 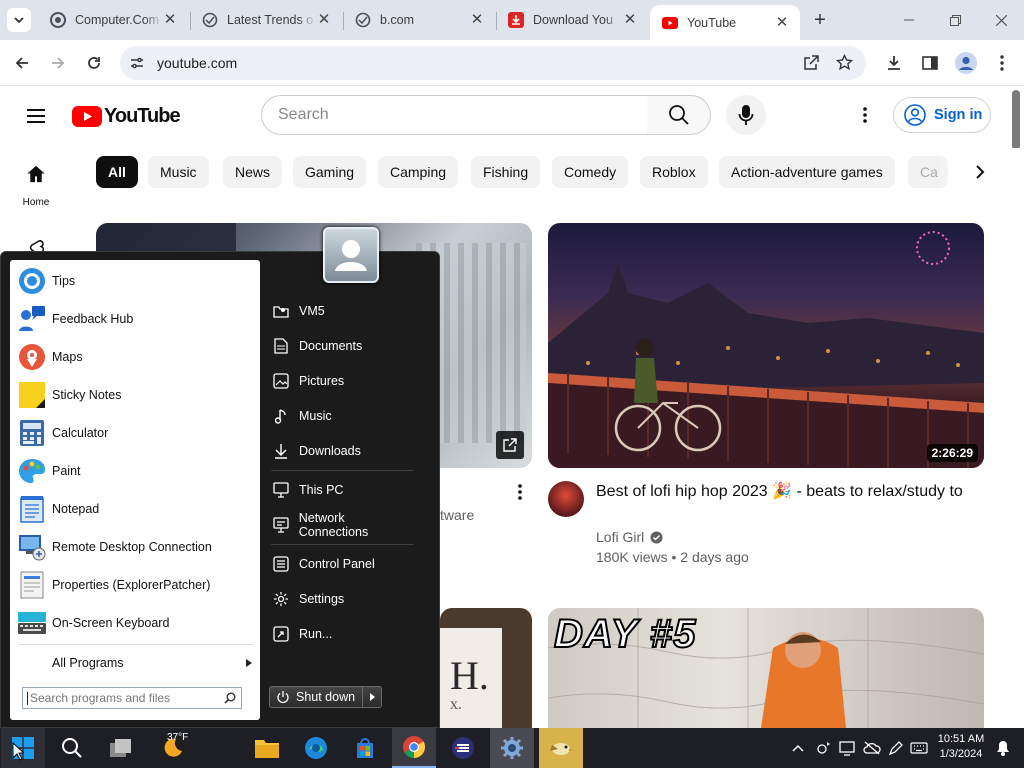 I want to click on hamburger-menu-button, so click(x=36, y=116).